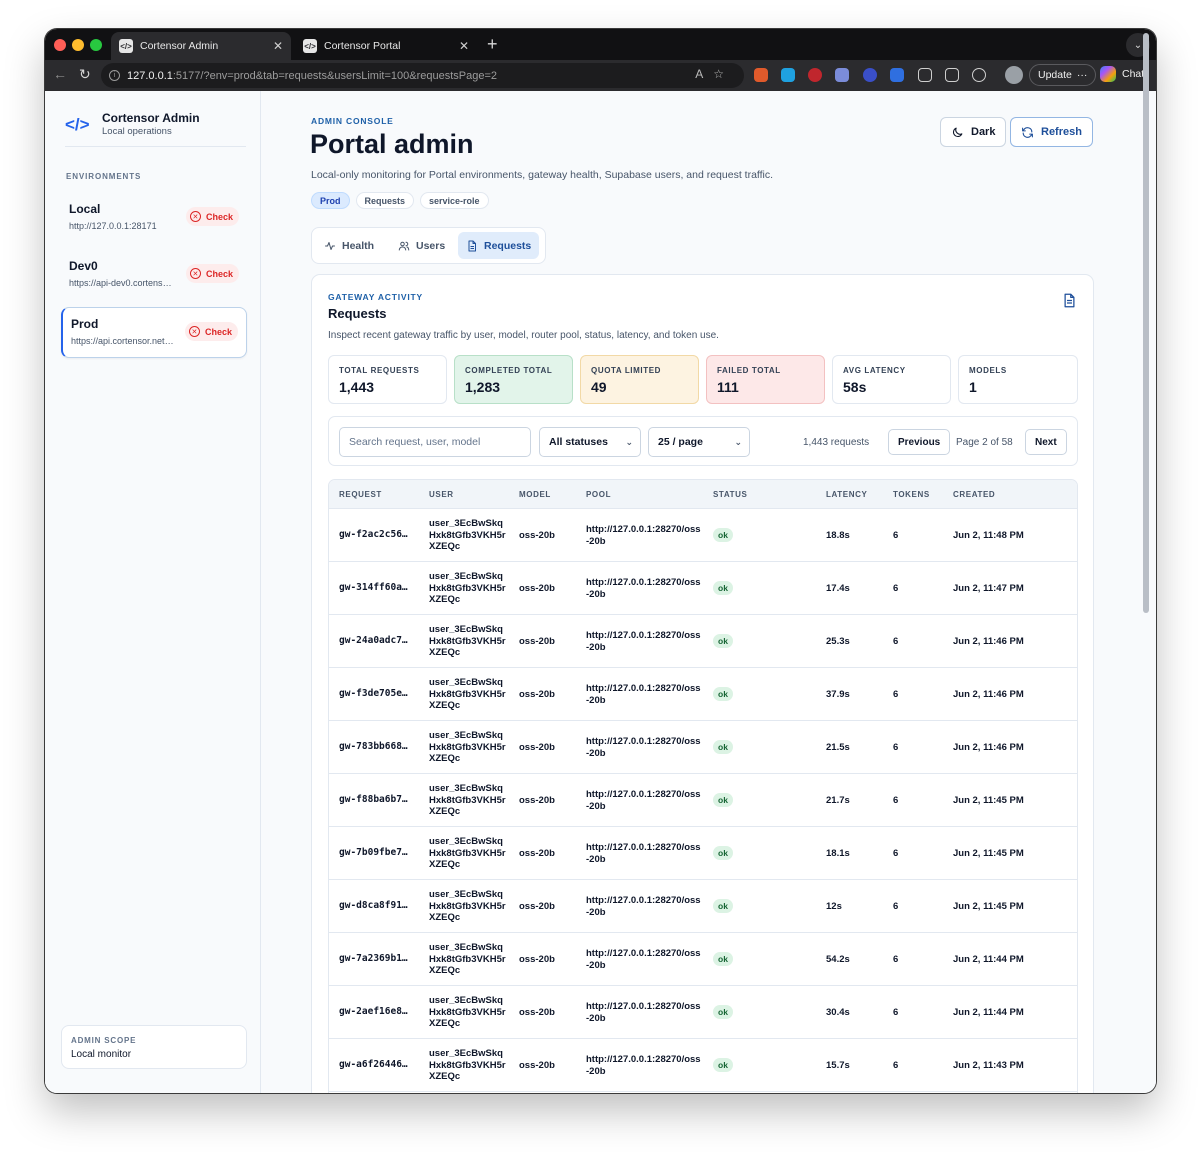  I want to click on status-select: All statuses ⌄, so click(590, 442).